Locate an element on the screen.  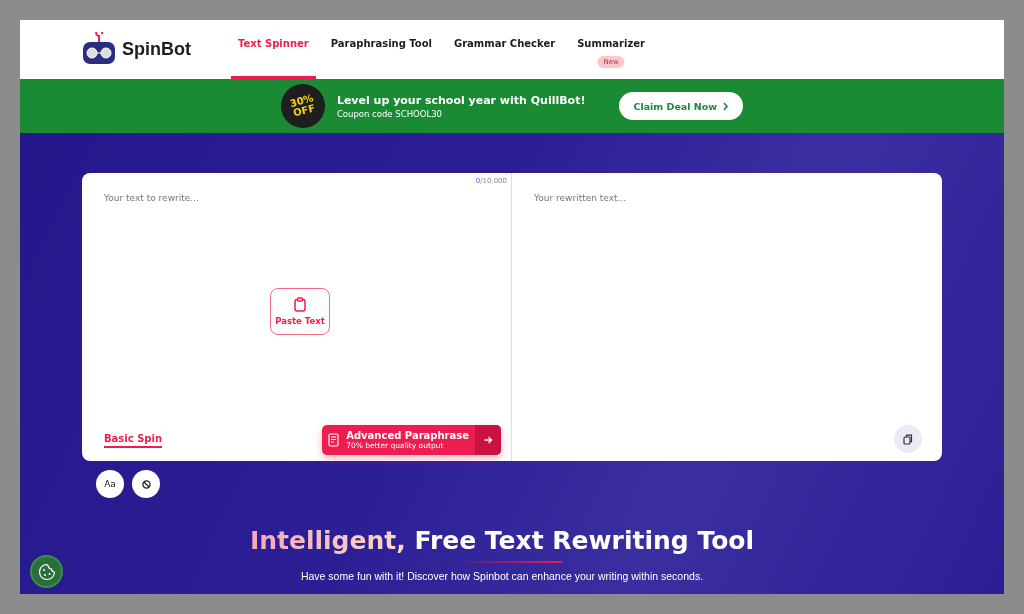
coupon-text: Coupon code SCHOOL30 is located at coordinates (389, 113).